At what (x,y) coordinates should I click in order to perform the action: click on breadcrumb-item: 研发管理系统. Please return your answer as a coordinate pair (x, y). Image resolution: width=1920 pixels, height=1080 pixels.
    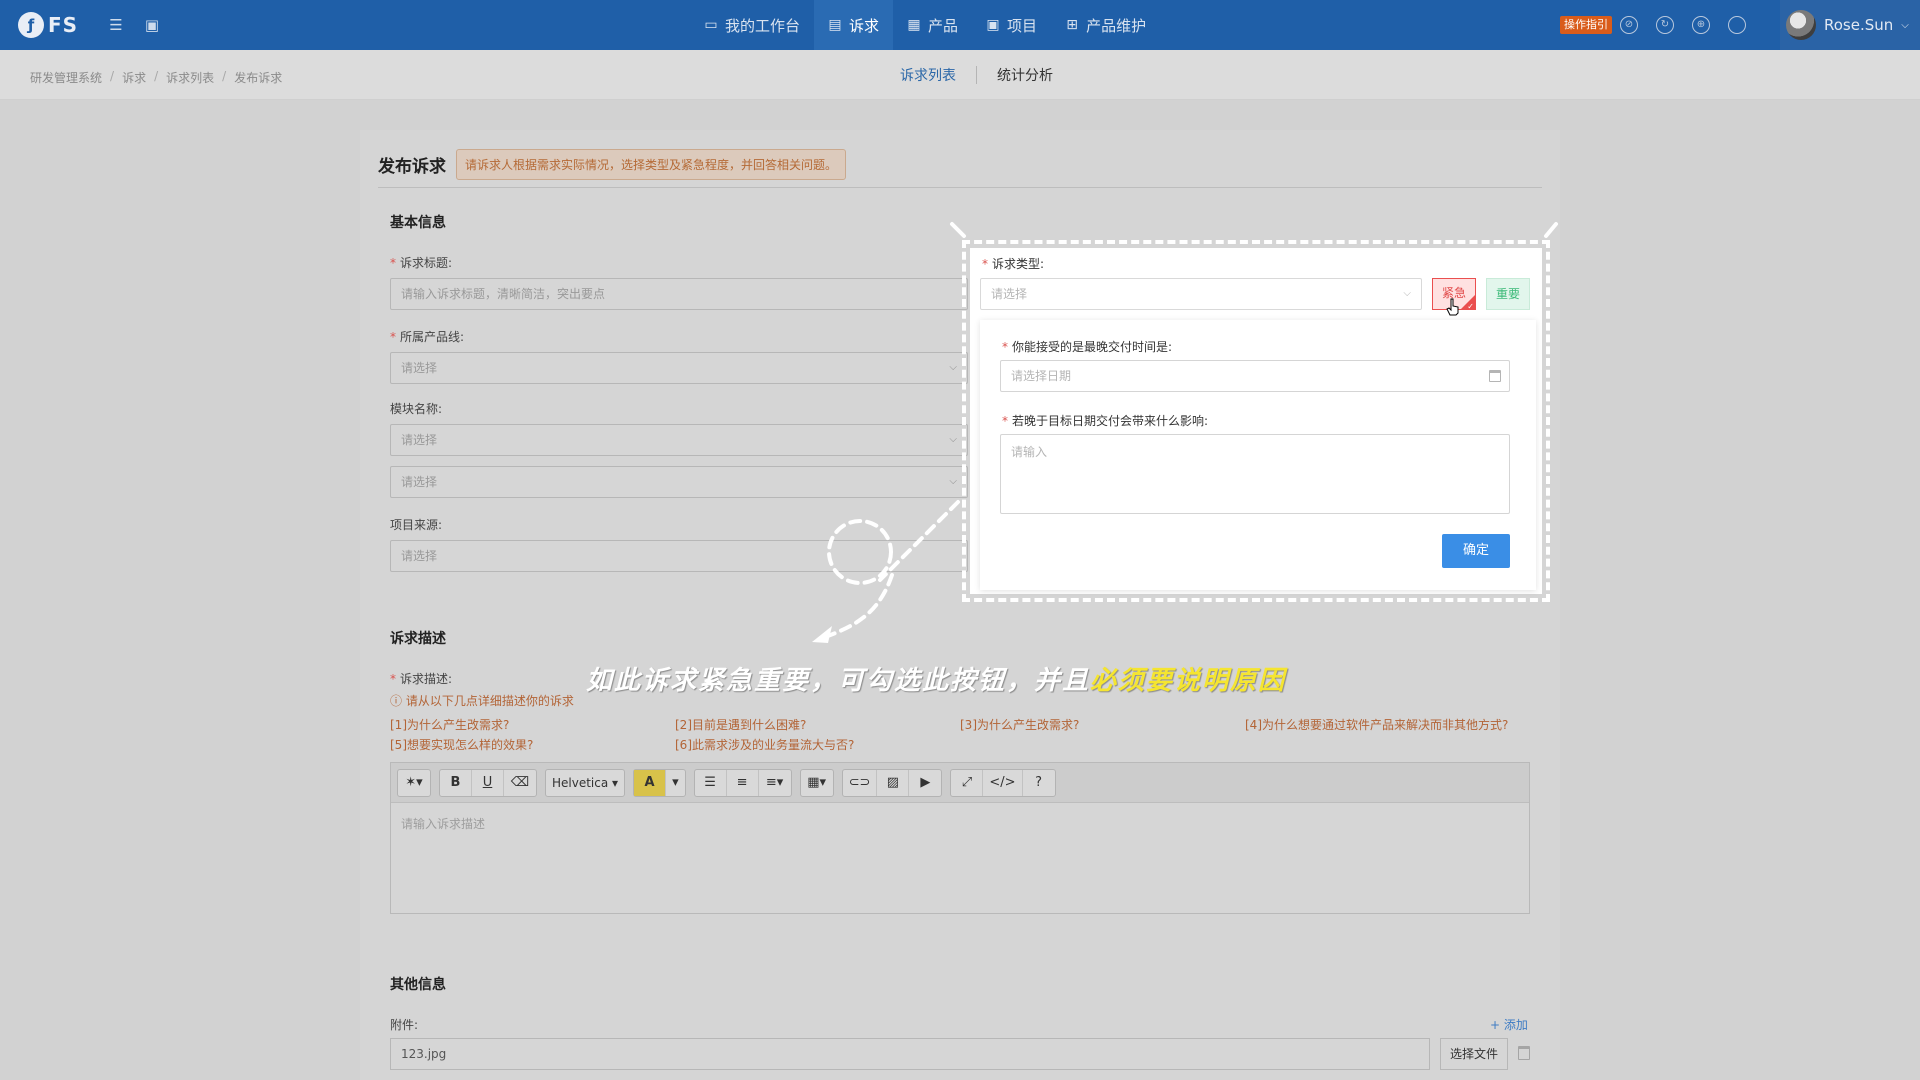
    Looking at the image, I should click on (66, 77).